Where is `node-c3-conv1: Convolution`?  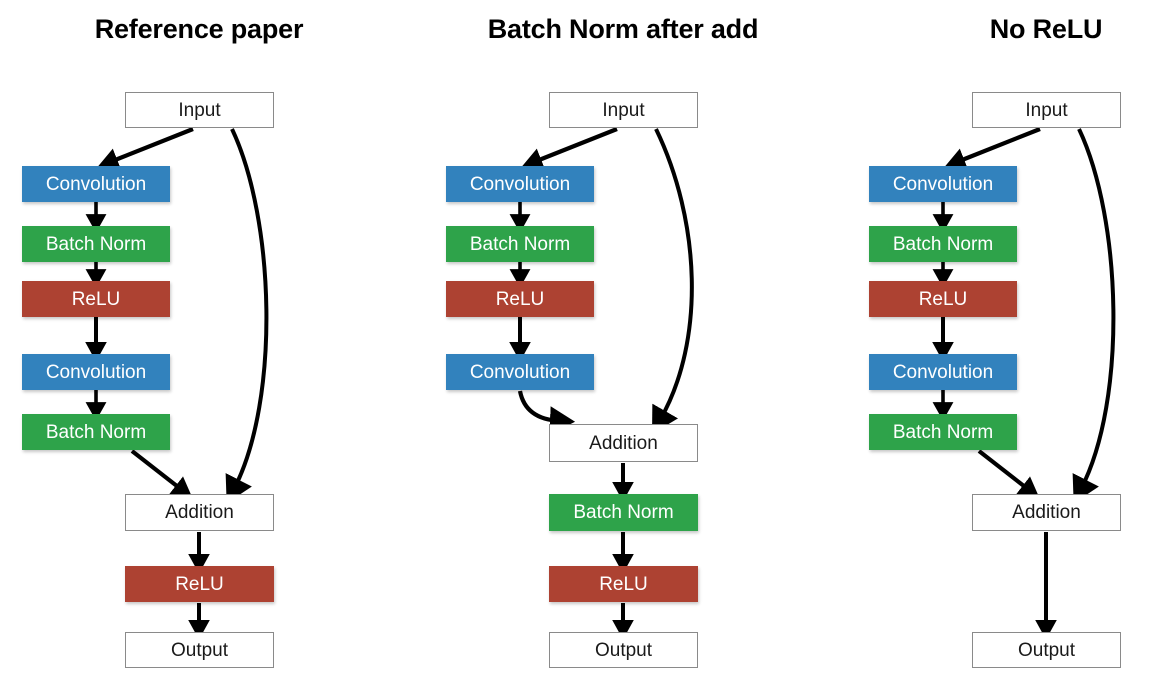
node-c3-conv1: Convolution is located at coordinates (943, 184).